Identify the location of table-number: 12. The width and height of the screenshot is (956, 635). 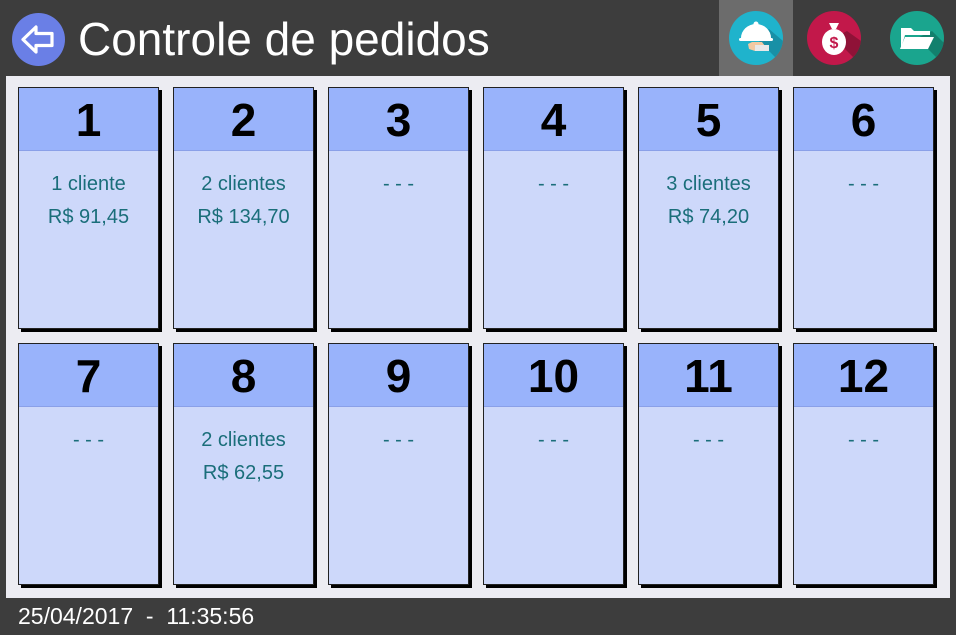
(863, 375).